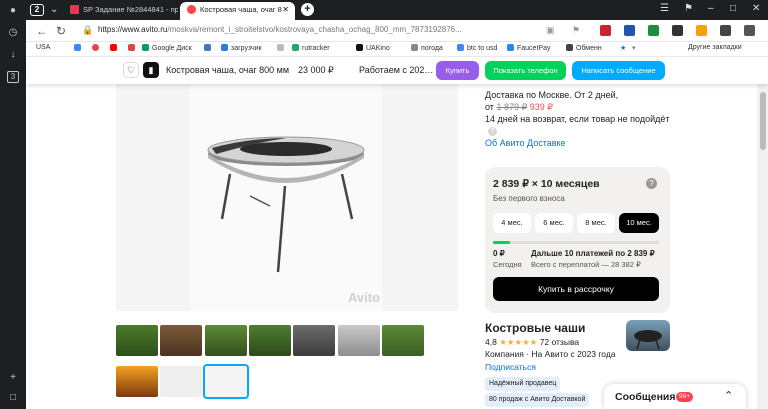  I want to click on lock-icon: 🔒, so click(87, 30).